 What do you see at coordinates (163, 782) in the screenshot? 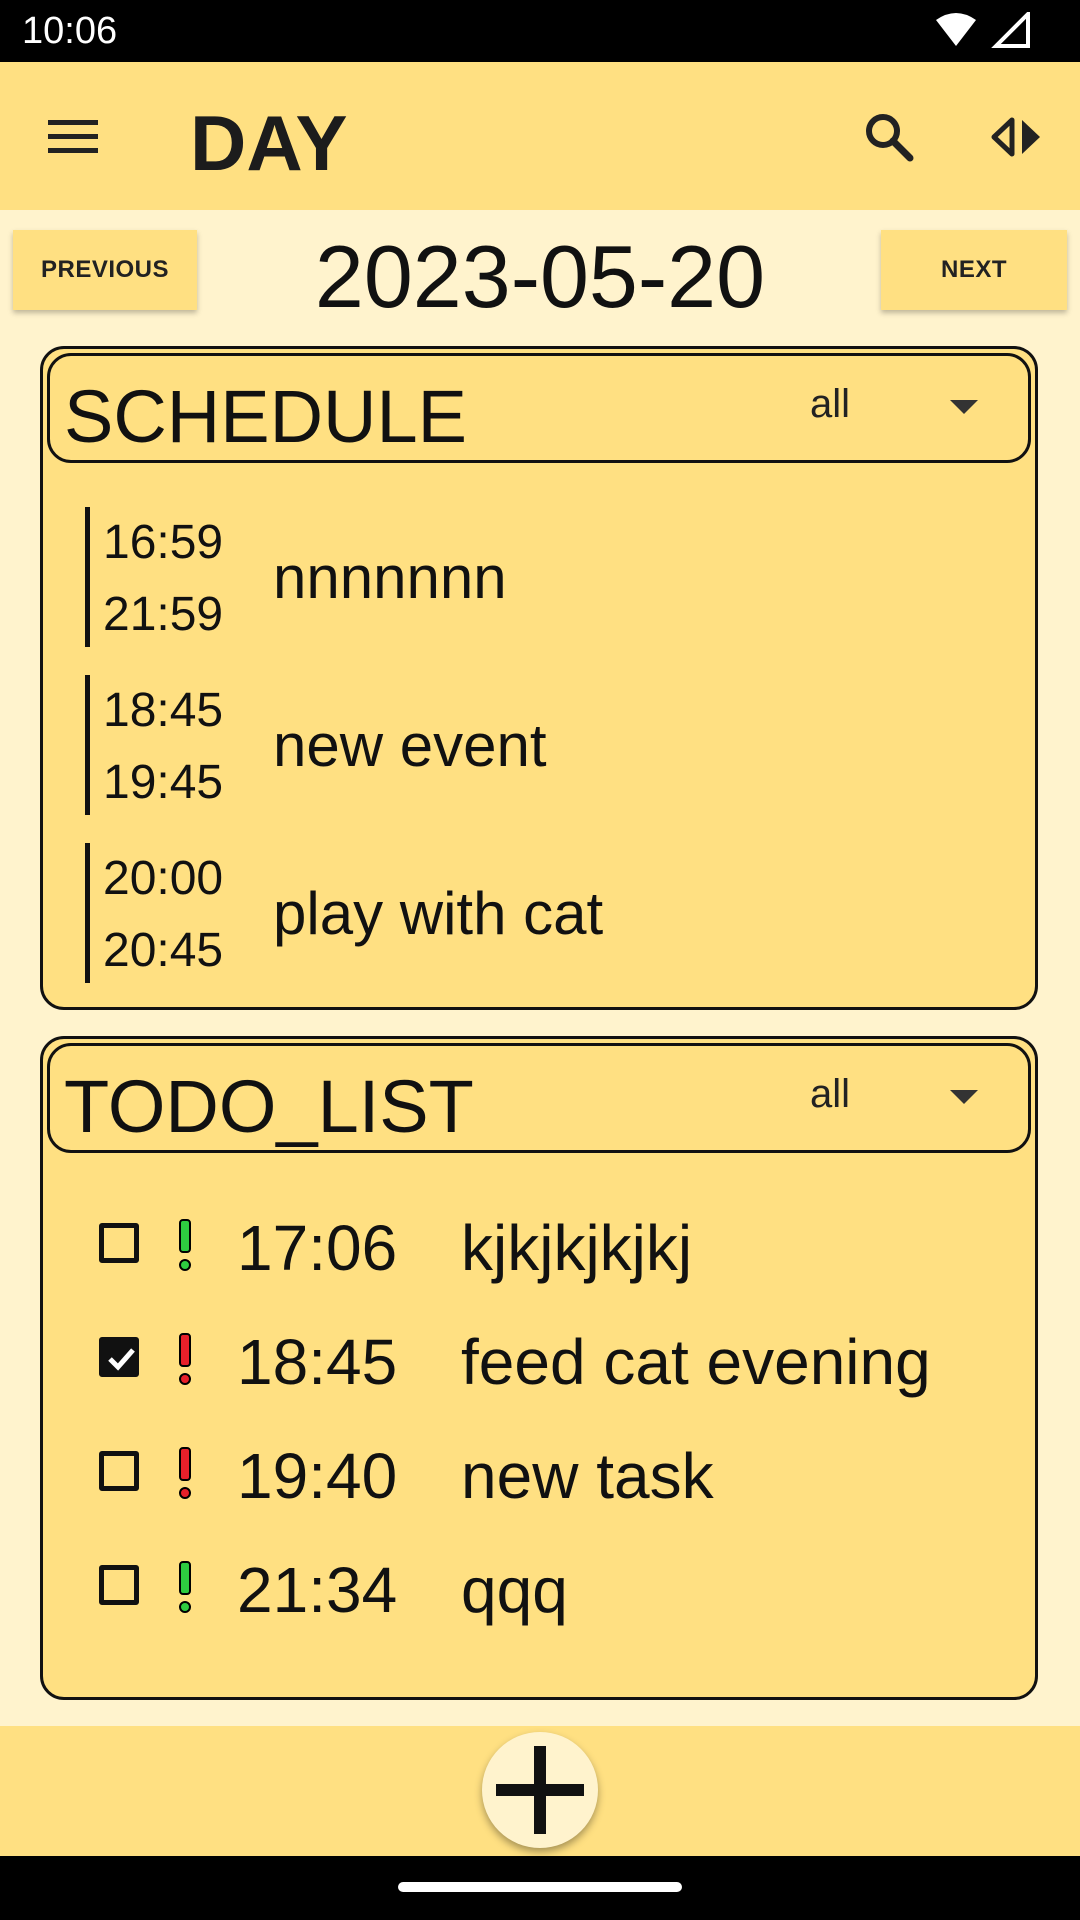
I see `event-end-time: 19:45` at bounding box center [163, 782].